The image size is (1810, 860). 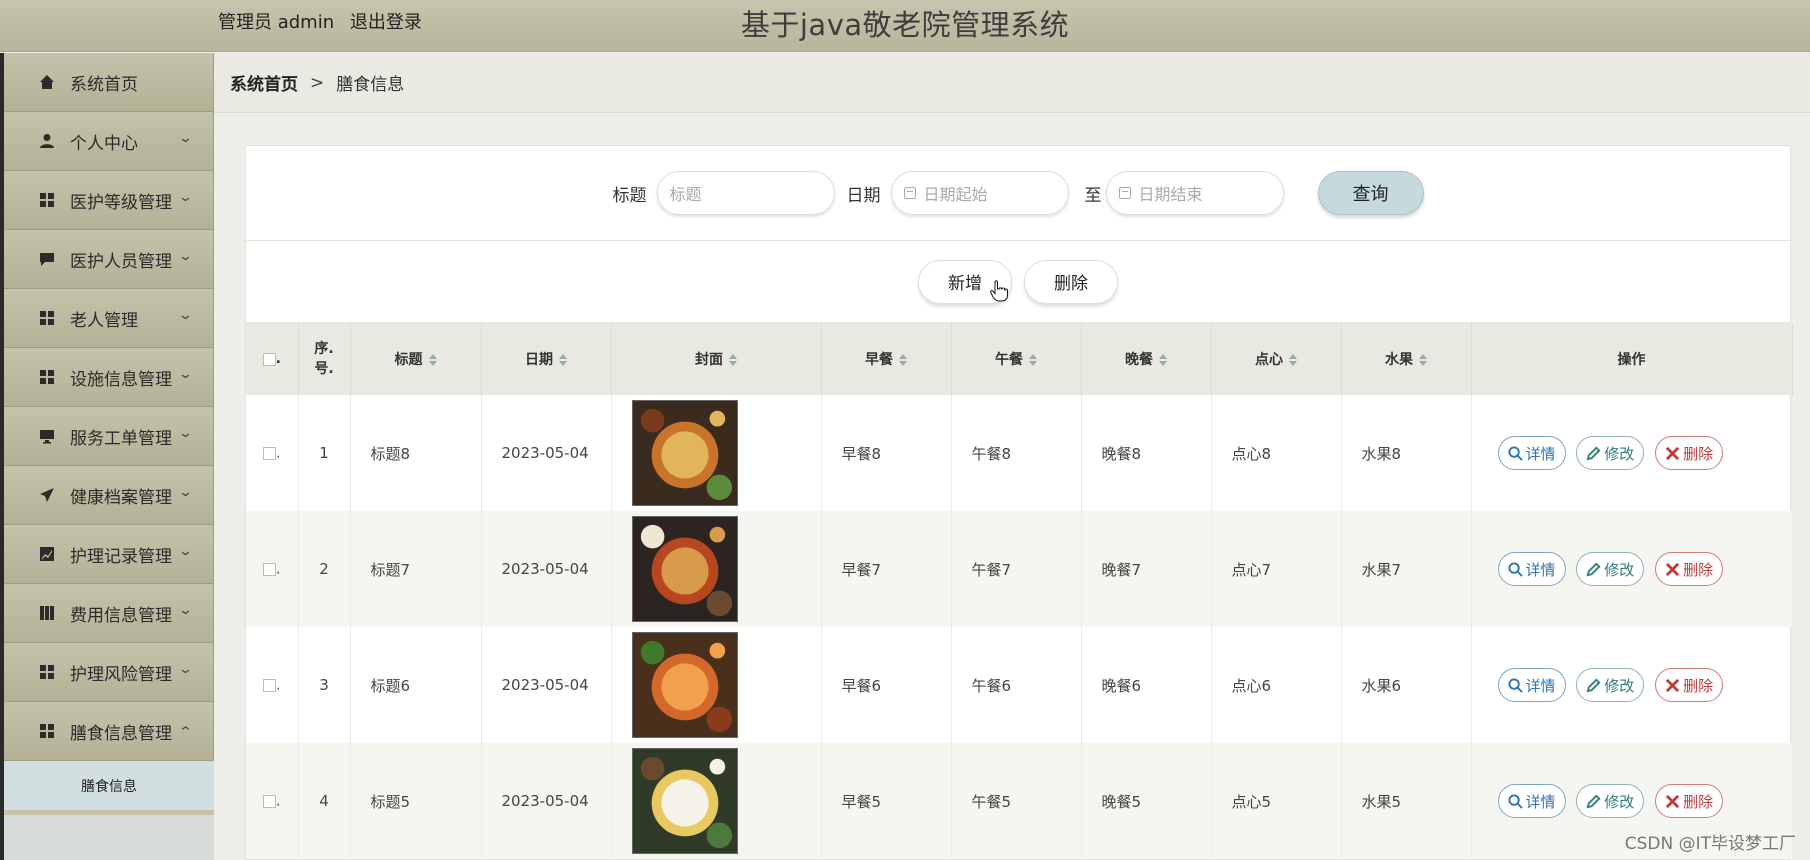 What do you see at coordinates (1276, 453) in the screenshot?
I see `row-snack: 点心8` at bounding box center [1276, 453].